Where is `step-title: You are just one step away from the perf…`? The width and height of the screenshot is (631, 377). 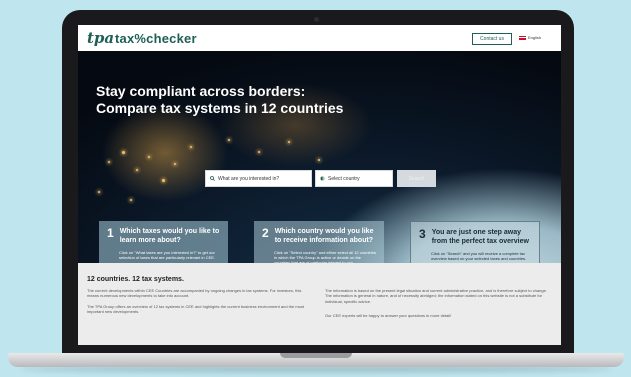
step-title: You are just one step away from the perf… is located at coordinates (480, 237).